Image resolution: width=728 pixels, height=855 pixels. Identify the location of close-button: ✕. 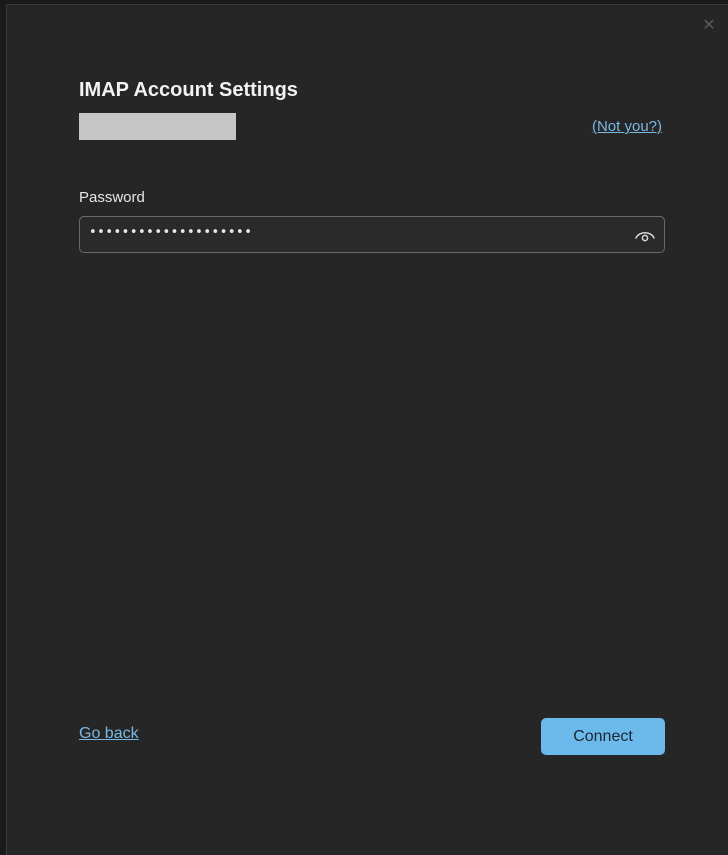
(709, 26).